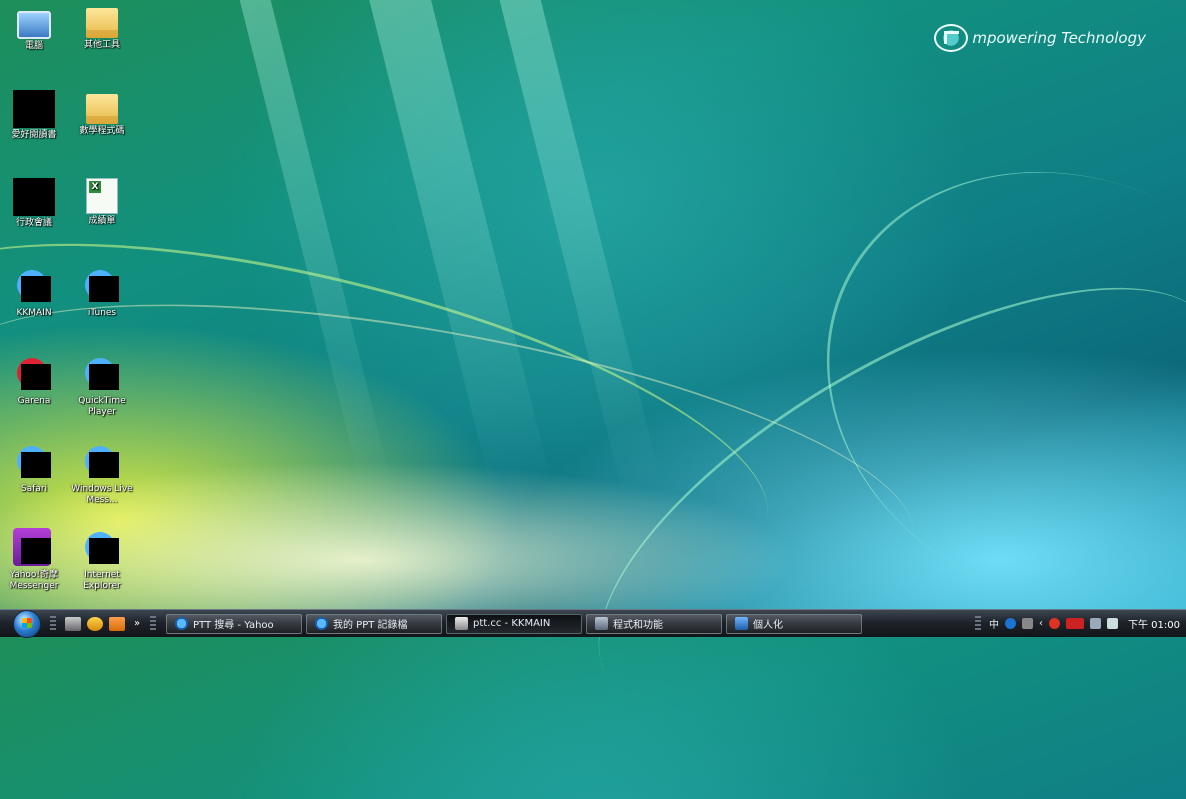 This screenshot has height=799, width=1186. Describe the element at coordinates (1059, 38) in the screenshot. I see `brand-text: mpowering Technology` at that location.